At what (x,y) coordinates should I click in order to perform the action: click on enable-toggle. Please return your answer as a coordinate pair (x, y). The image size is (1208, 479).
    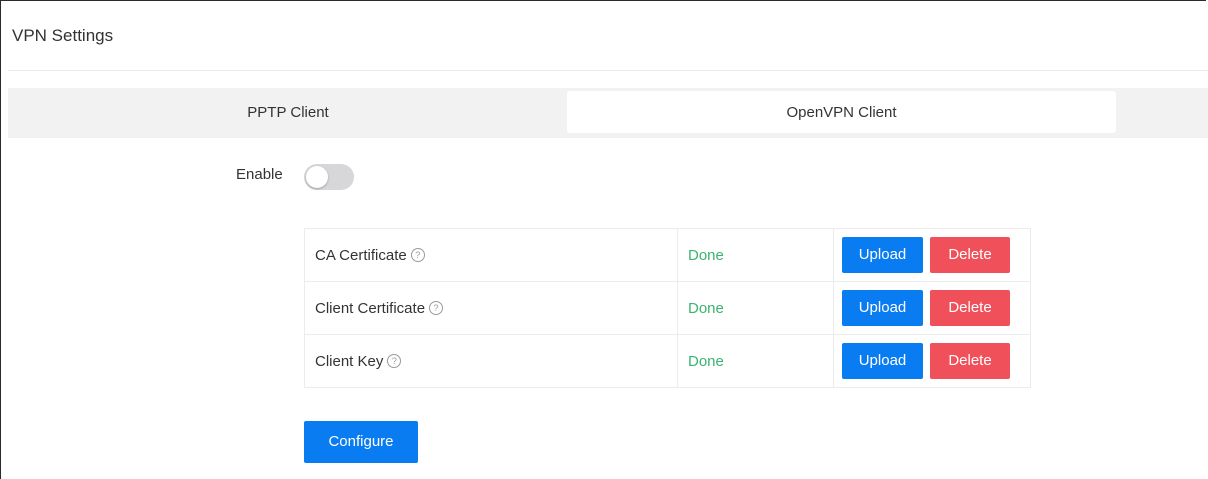
    Looking at the image, I should click on (329, 177).